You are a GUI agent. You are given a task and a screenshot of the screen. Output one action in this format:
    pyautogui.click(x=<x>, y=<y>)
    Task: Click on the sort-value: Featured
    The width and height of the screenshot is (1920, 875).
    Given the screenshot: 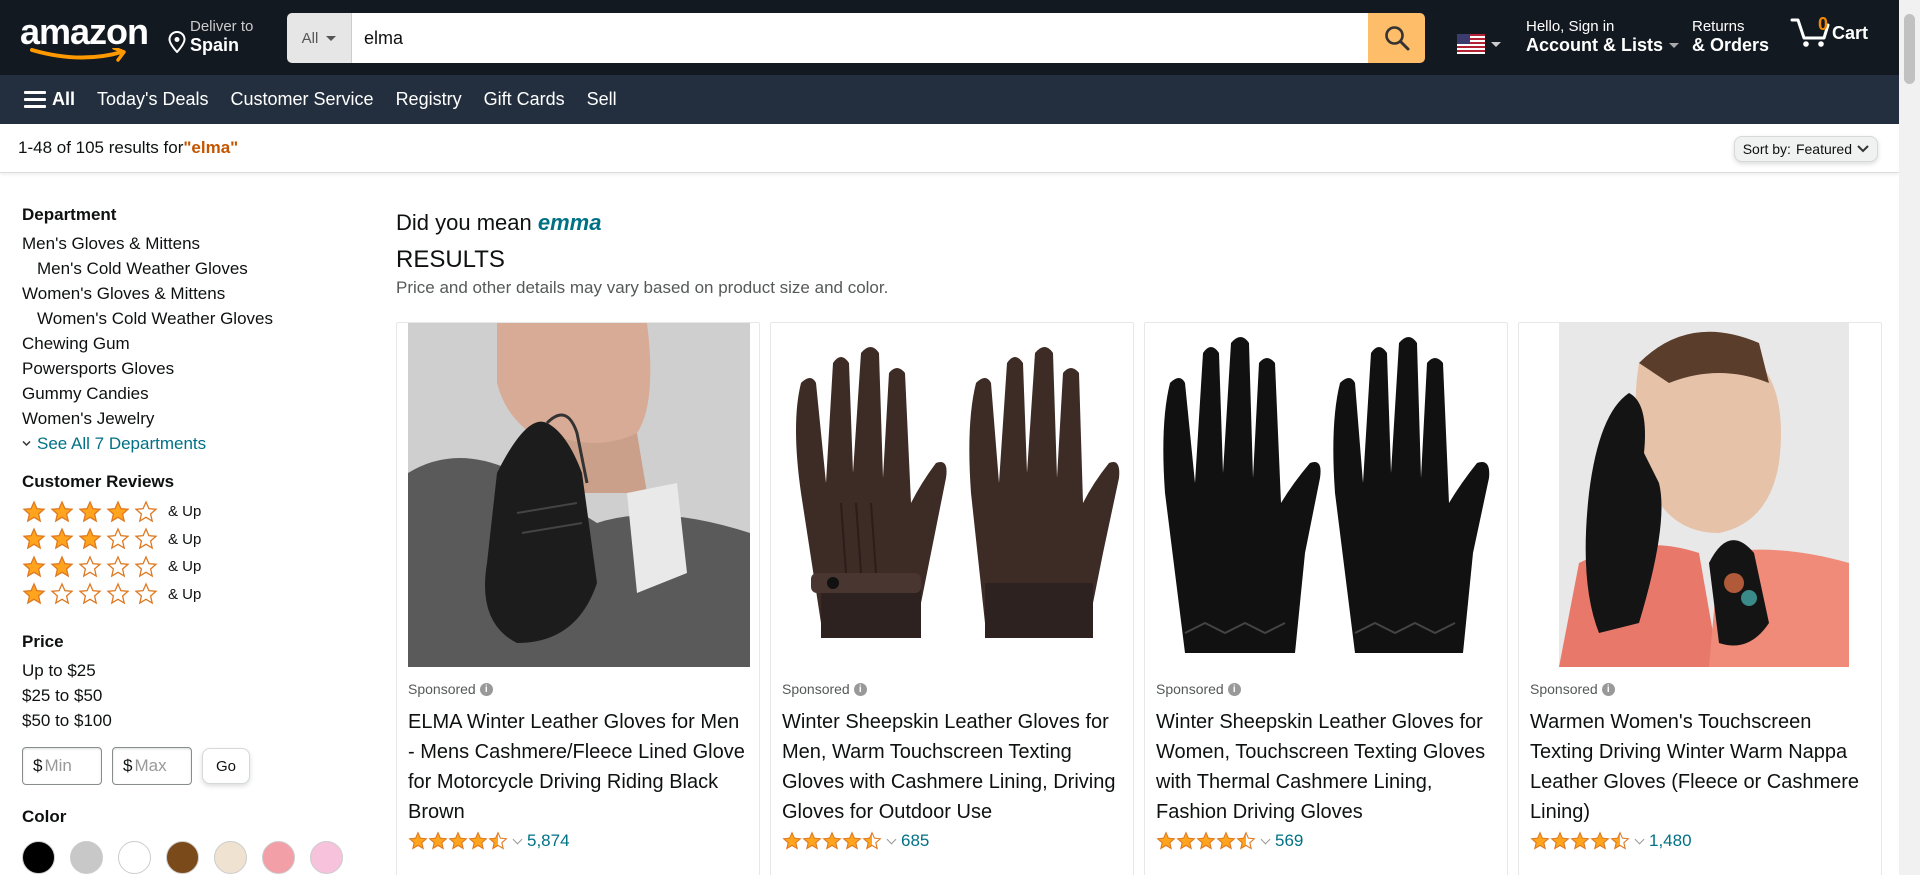 What is the action you would take?
    pyautogui.click(x=1823, y=149)
    